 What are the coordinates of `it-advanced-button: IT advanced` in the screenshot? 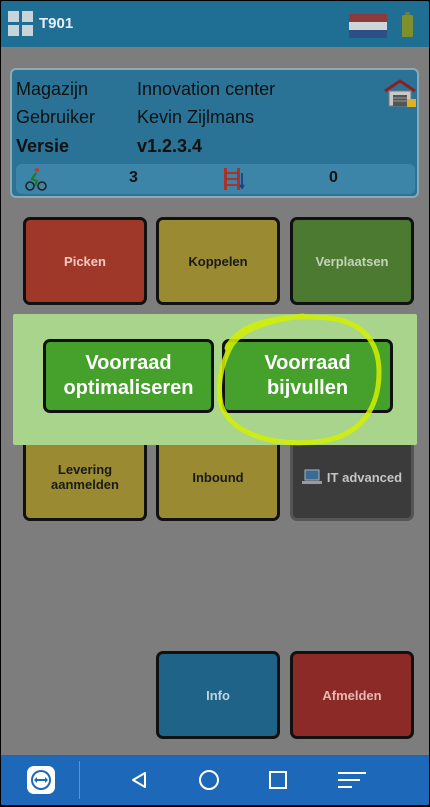 It's located at (352, 477).